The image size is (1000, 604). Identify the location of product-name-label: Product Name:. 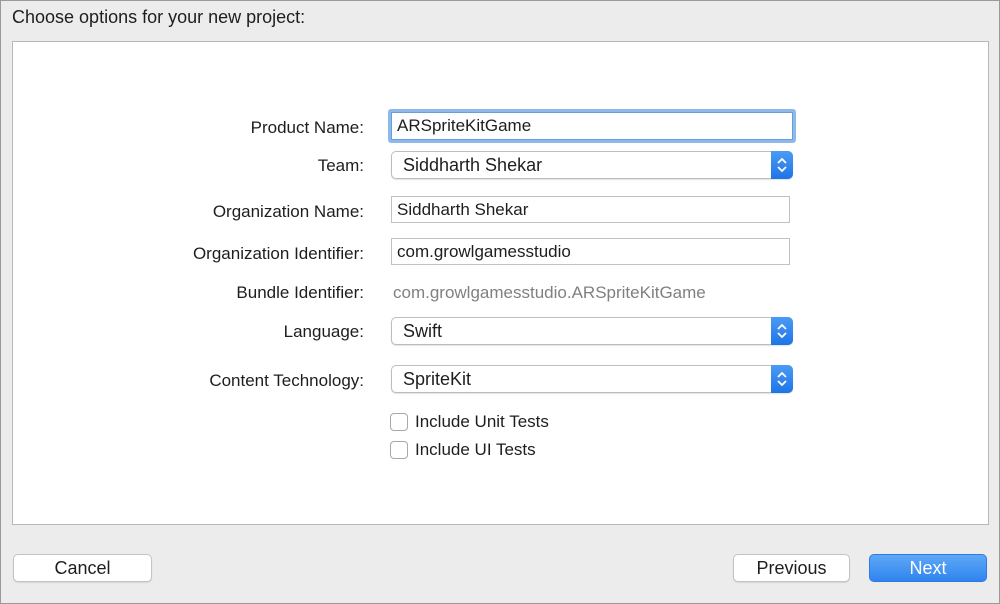
(307, 127).